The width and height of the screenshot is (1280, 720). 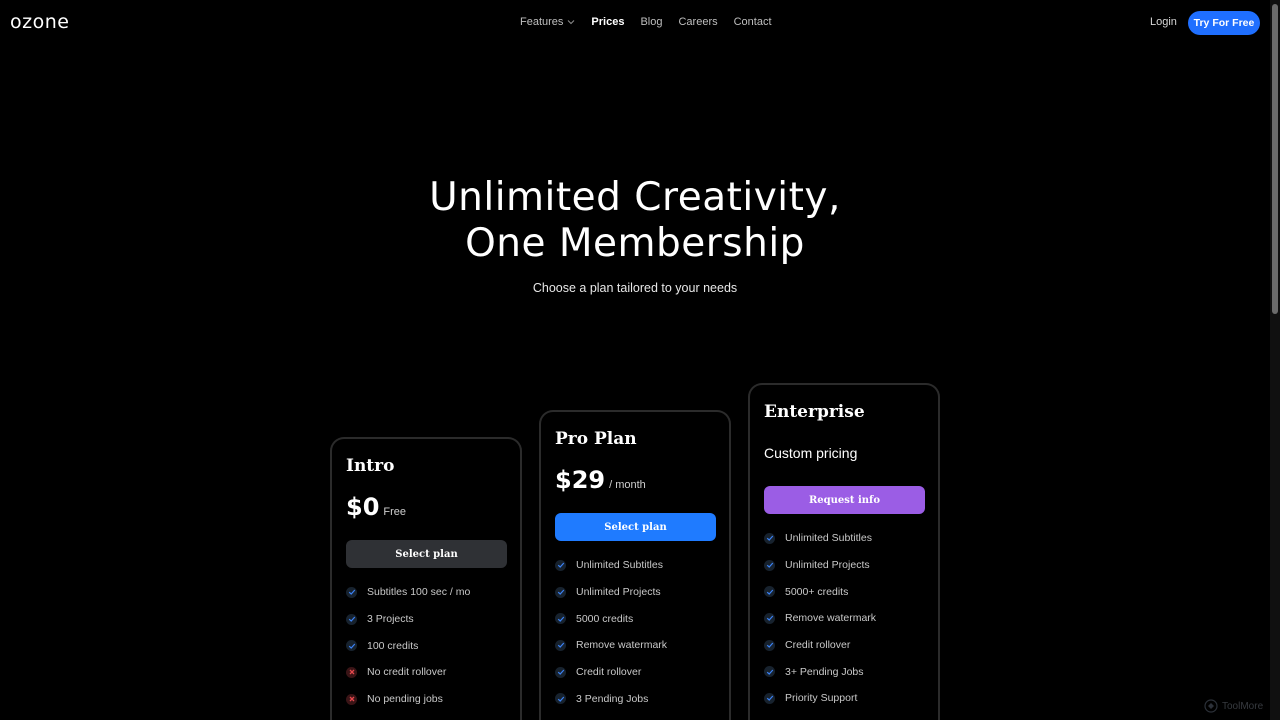 What do you see at coordinates (697, 22) in the screenshot?
I see `nav-careers: Careers` at bounding box center [697, 22].